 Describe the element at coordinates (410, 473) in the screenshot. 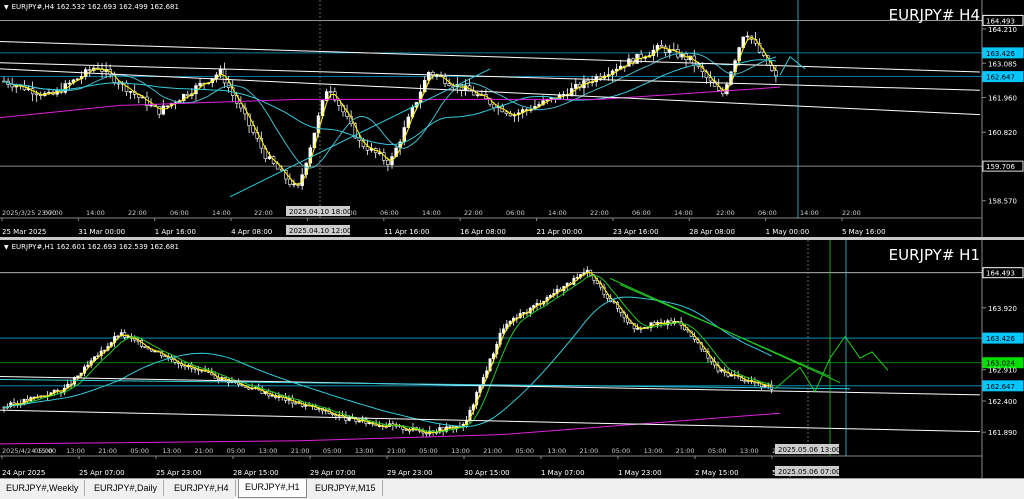

I see `h1-time-label: 29 Apr 23:00` at that location.